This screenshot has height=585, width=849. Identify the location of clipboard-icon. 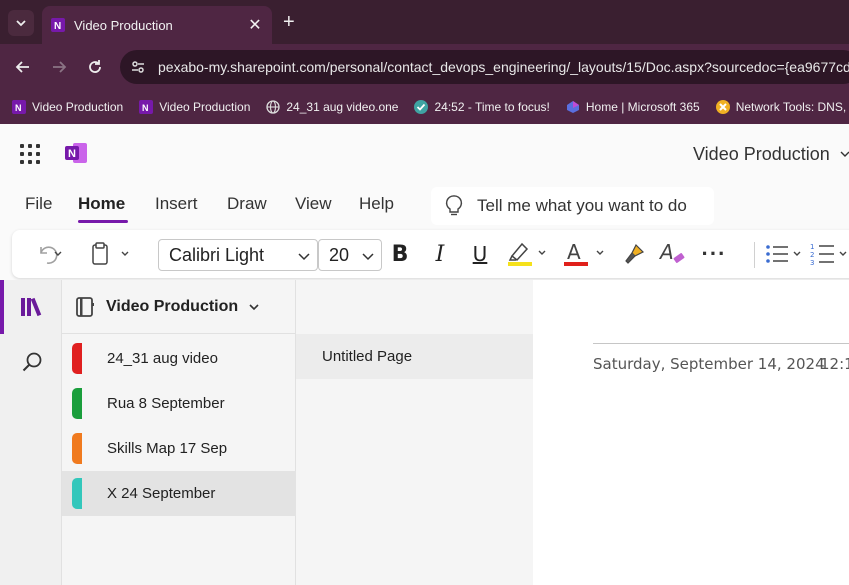
(110, 253).